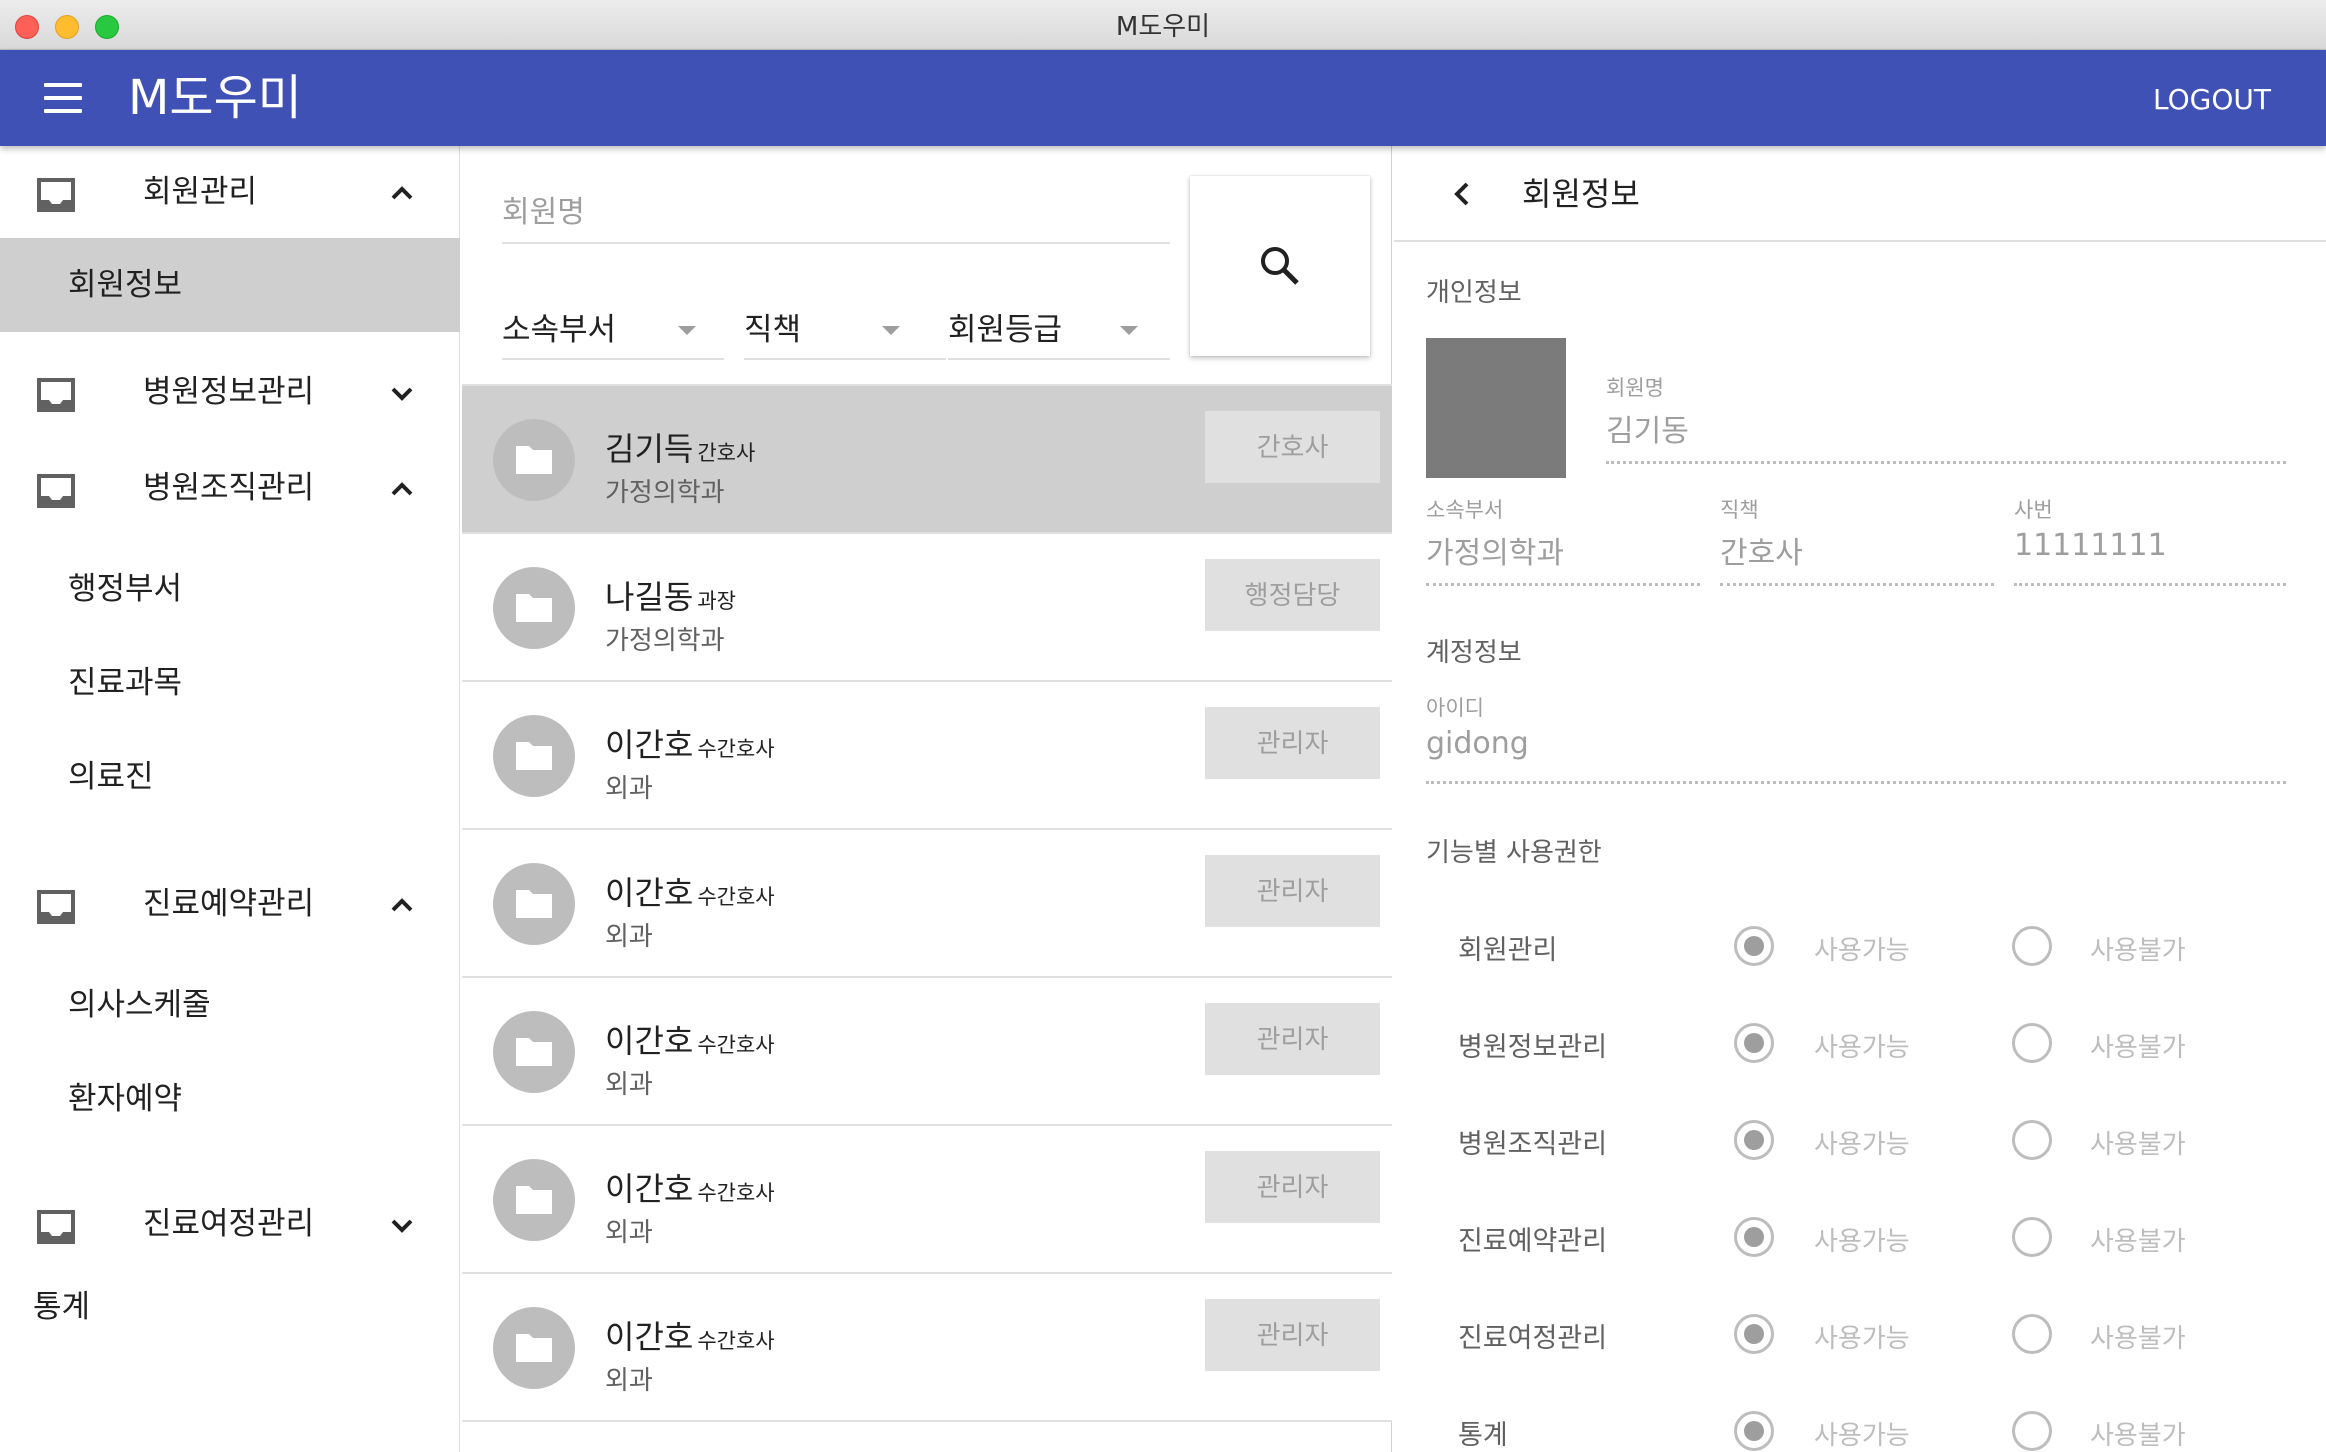 This screenshot has width=2326, height=1452. What do you see at coordinates (927, 608) in the screenshot?
I see `member-list-item: 나길동 과장 가정의학과 행정담당` at bounding box center [927, 608].